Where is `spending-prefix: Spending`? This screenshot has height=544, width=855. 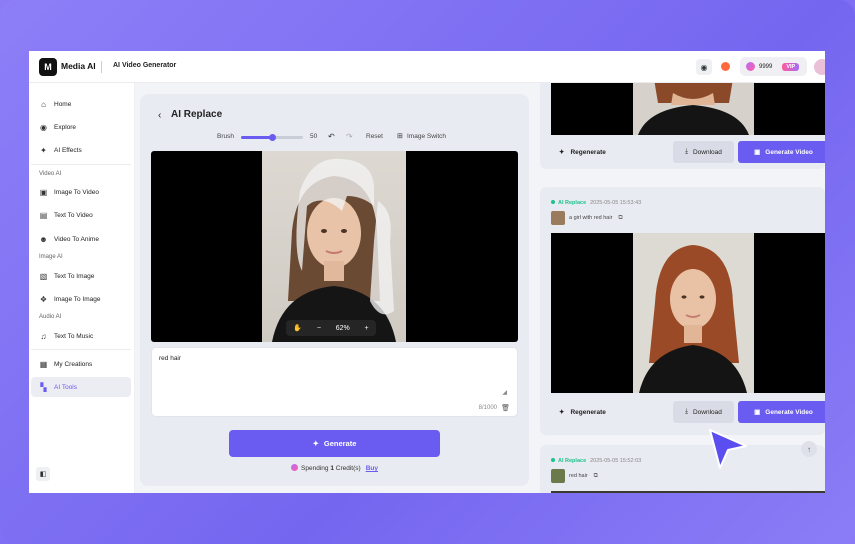 spending-prefix: Spending is located at coordinates (315, 468).